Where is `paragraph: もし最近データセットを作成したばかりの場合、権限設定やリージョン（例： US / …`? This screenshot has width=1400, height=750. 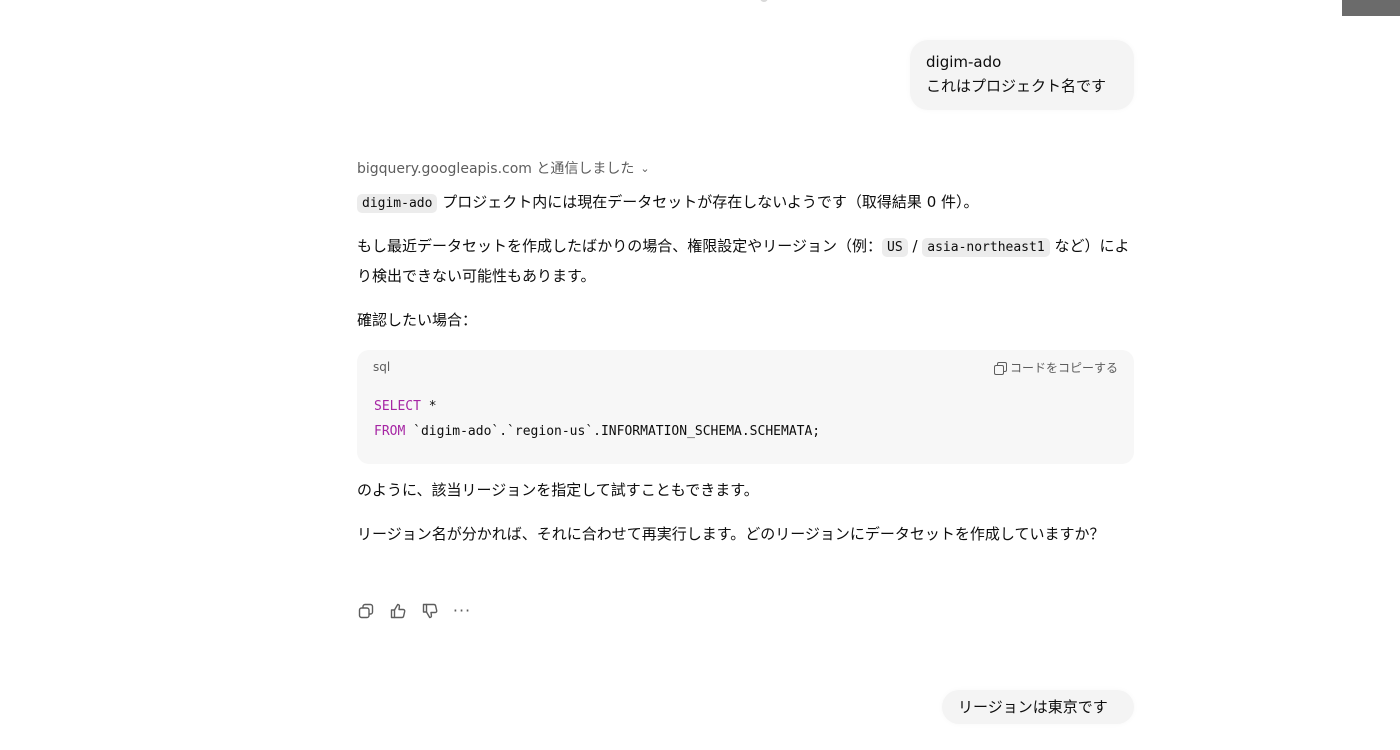 paragraph: もし最近データセットを作成したばかりの場合、権限設定やリージョン（例： US / … is located at coordinates (747, 261).